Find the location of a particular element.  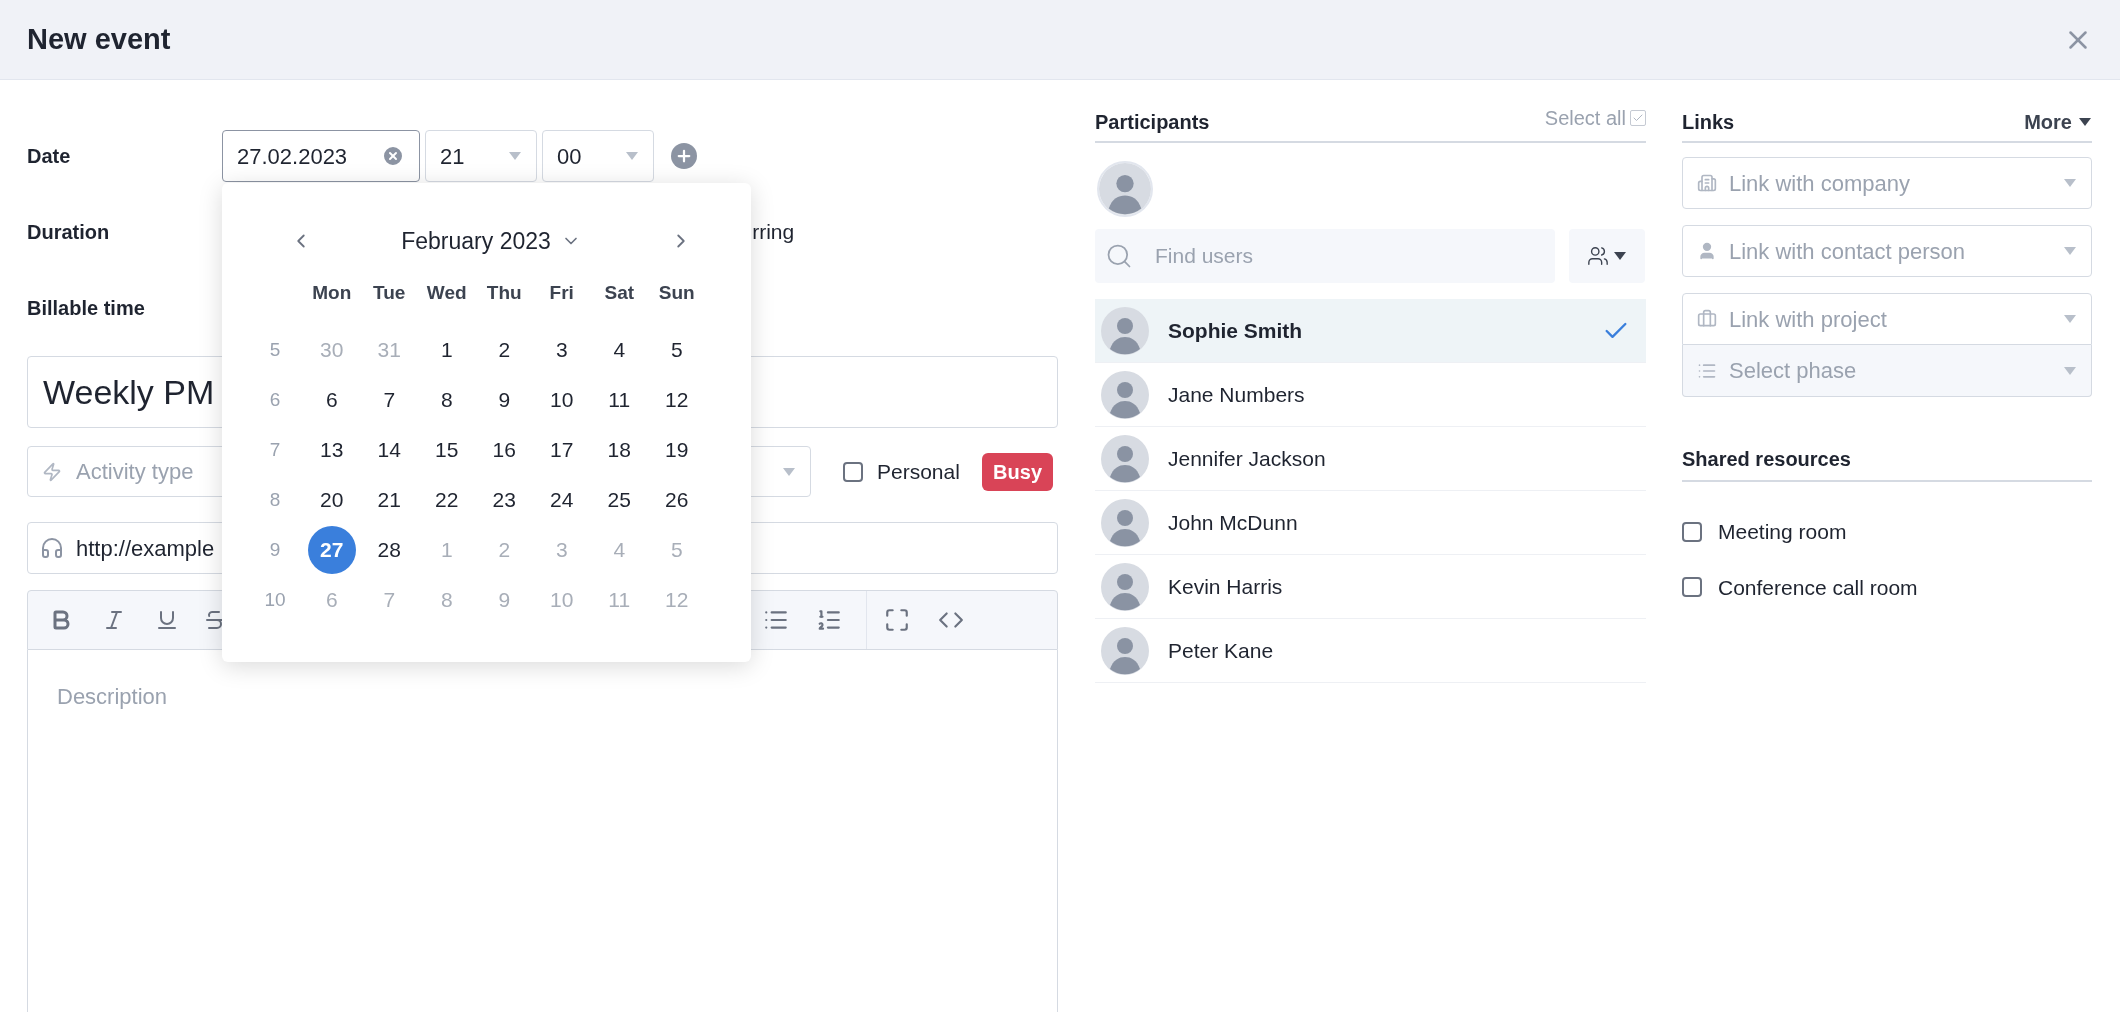

description-placeholder: Description is located at coordinates (112, 696).